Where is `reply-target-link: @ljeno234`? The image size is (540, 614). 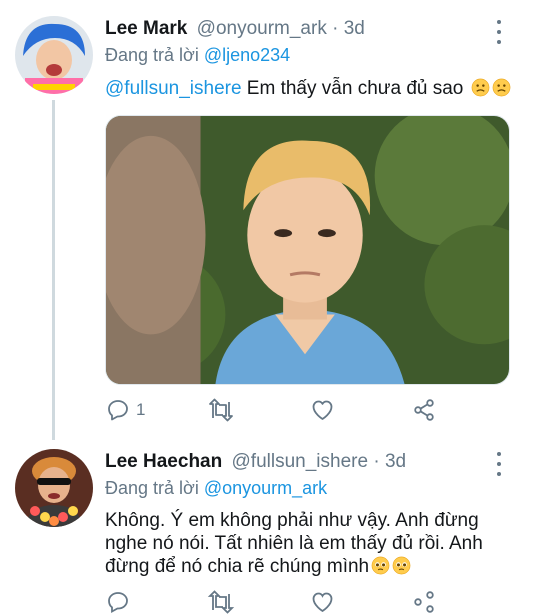 reply-target-link: @ljeno234 is located at coordinates (247, 55).